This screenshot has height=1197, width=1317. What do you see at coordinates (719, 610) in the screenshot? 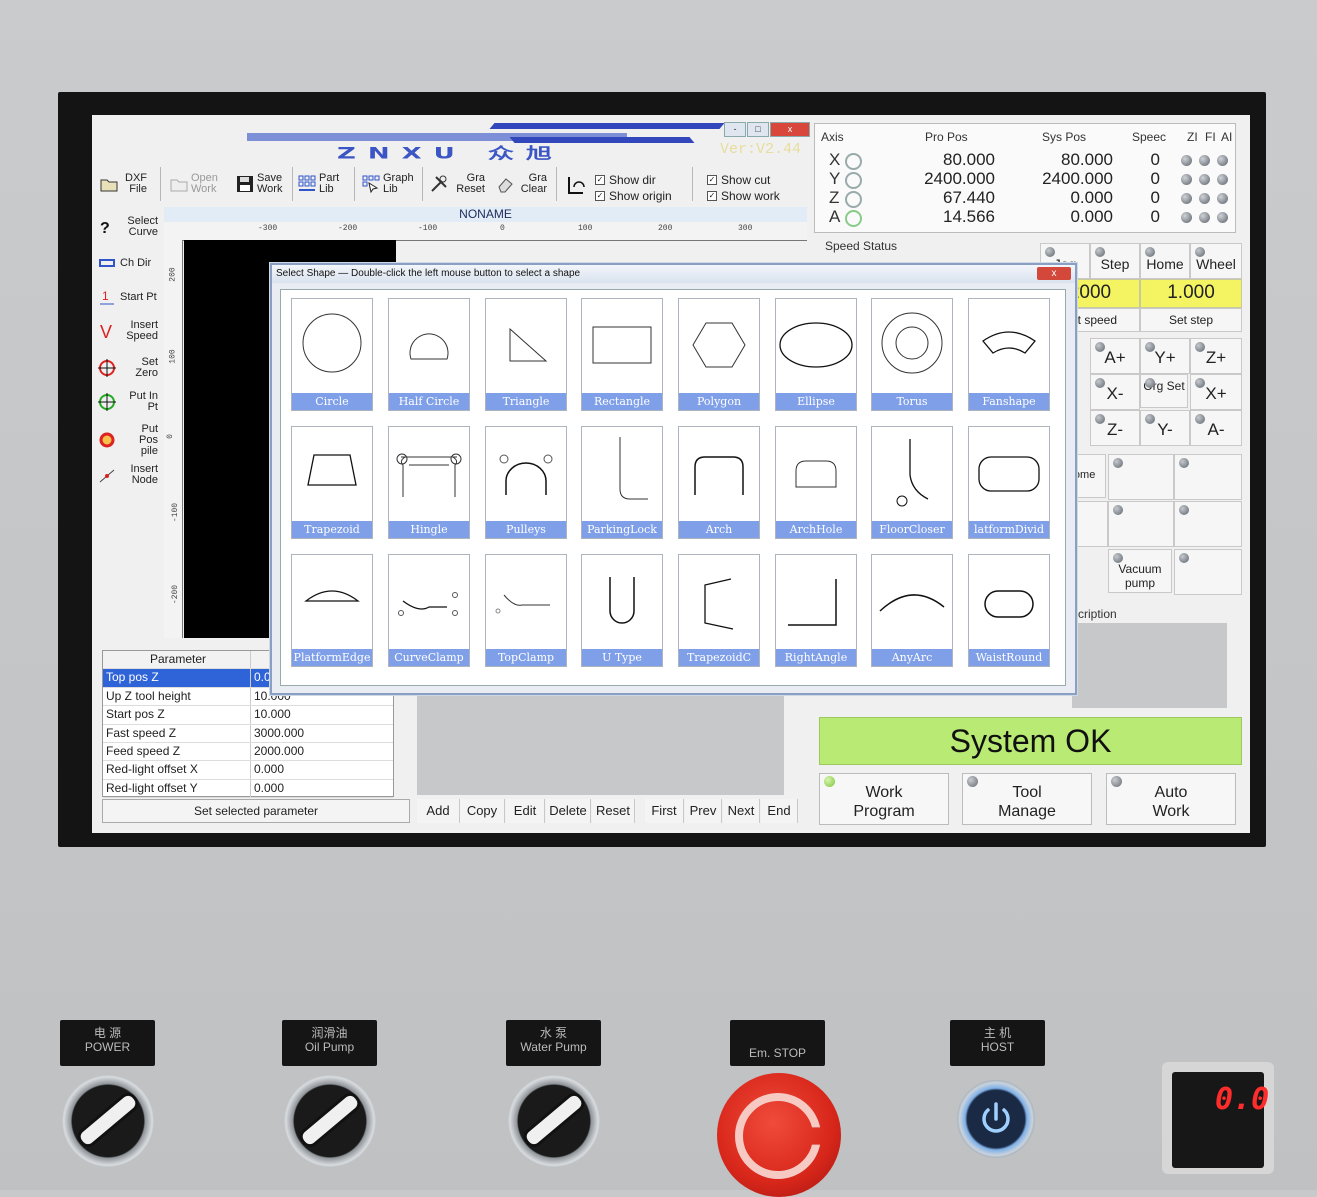
I see `shape-trapezoidc: TrapezoidC` at bounding box center [719, 610].